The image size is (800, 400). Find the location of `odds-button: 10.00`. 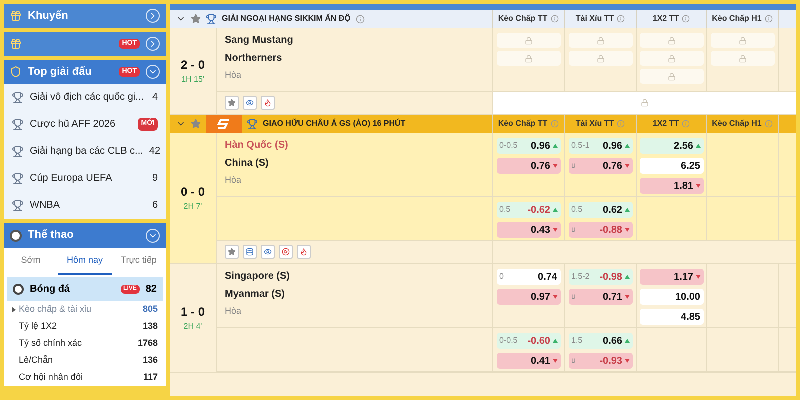

odds-button: 10.00 is located at coordinates (672, 297).